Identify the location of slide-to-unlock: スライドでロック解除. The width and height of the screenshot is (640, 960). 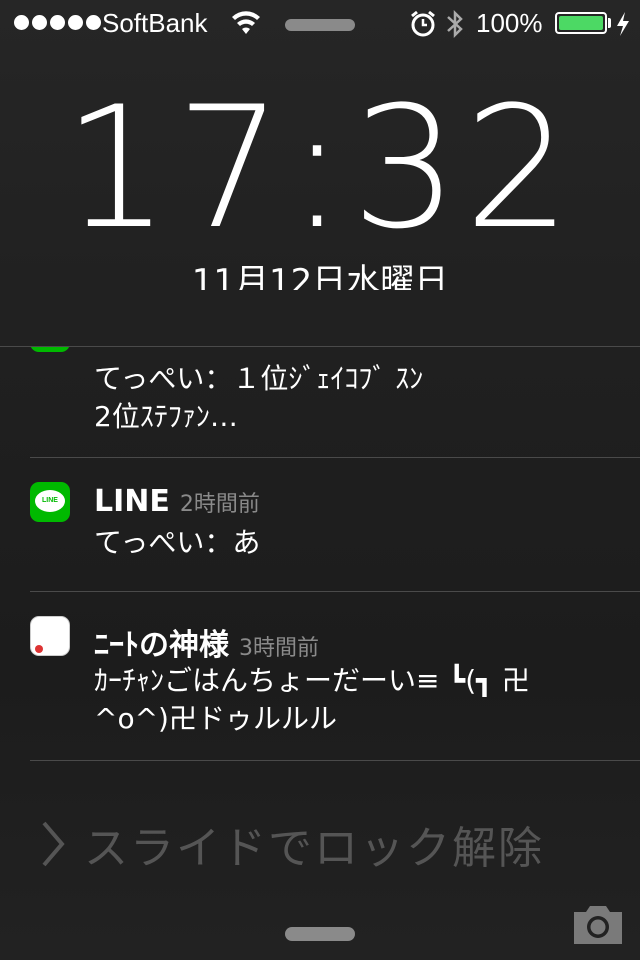
(292, 844).